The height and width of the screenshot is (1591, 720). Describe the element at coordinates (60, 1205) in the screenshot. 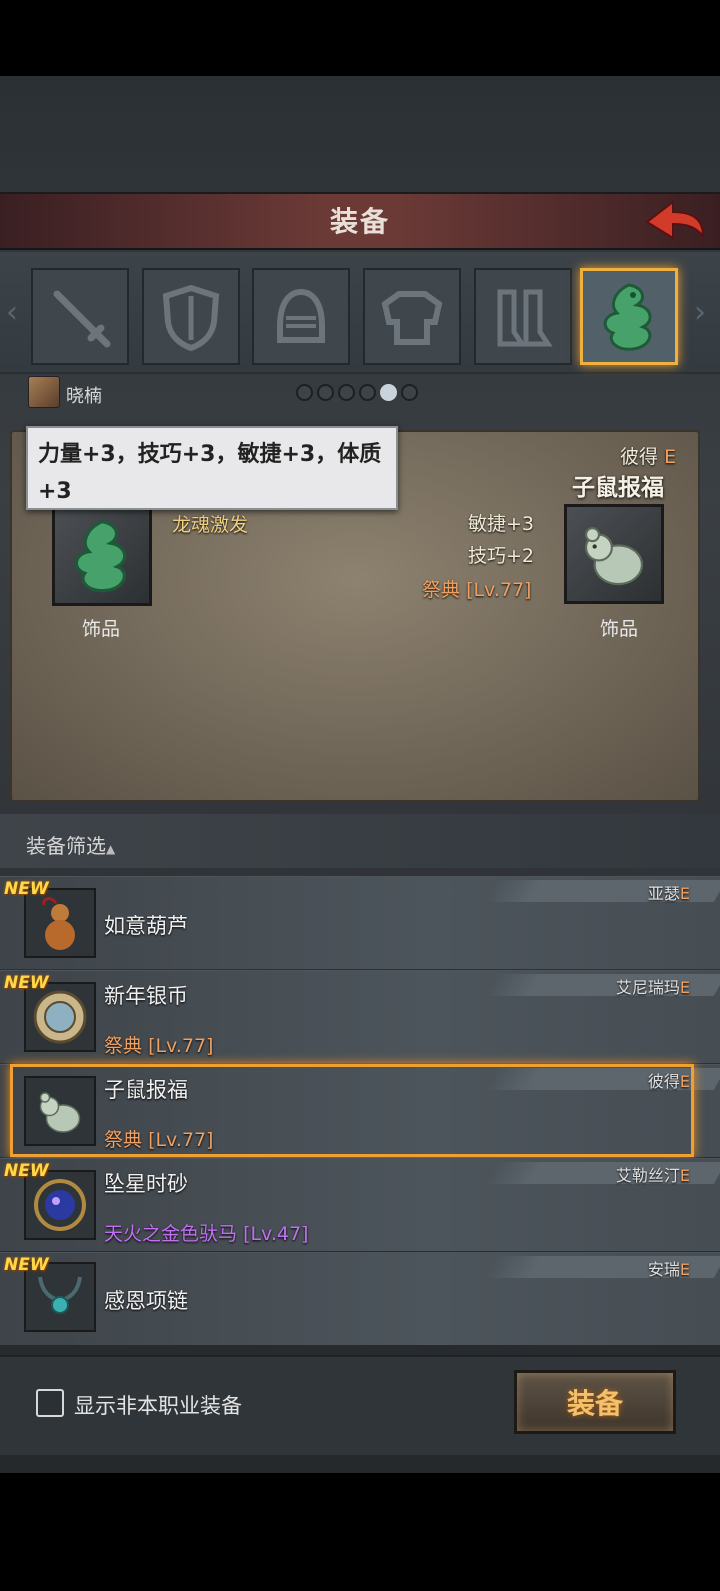

I see `hourglass-orb-icon` at that location.